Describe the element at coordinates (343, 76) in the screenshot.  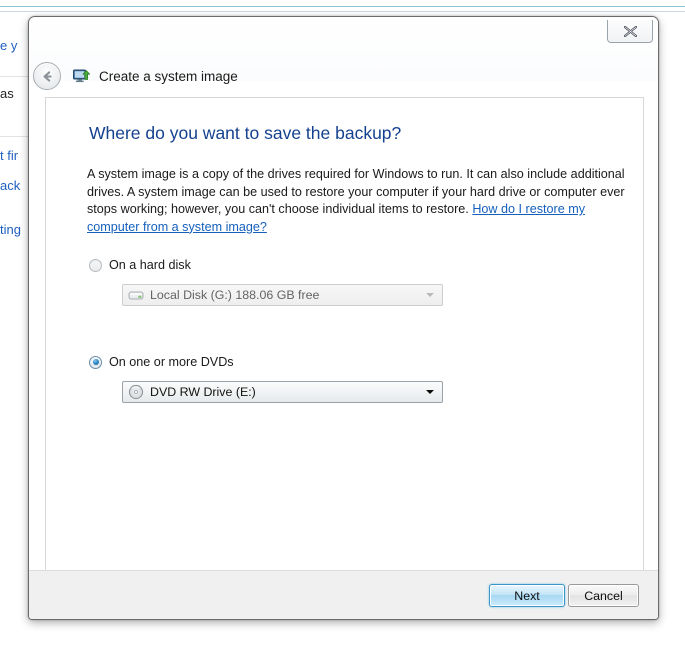
I see `dialog-navigation-row: Create a system image` at that location.